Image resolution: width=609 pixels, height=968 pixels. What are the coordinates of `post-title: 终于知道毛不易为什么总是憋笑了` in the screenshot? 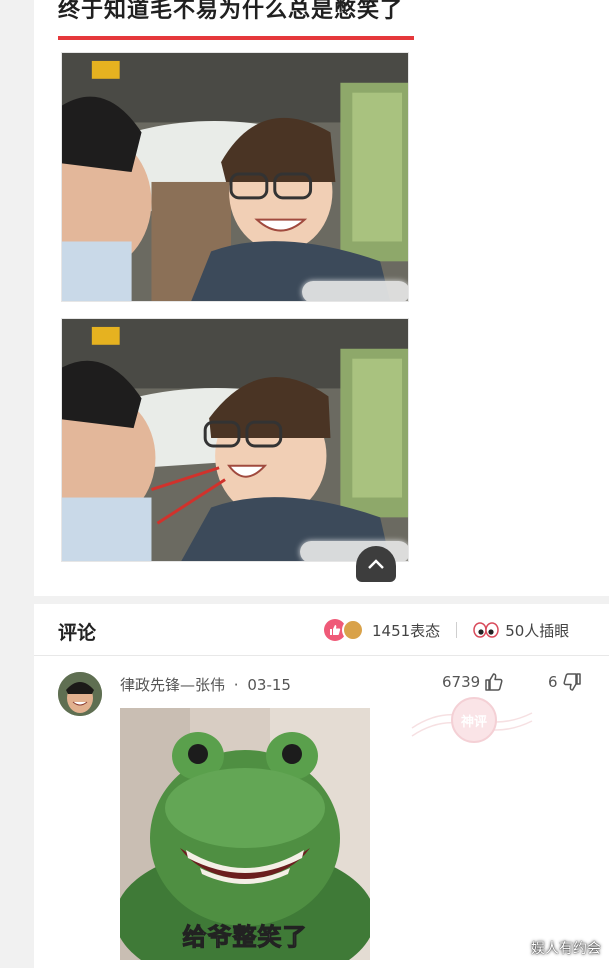 It's located at (231, 11).